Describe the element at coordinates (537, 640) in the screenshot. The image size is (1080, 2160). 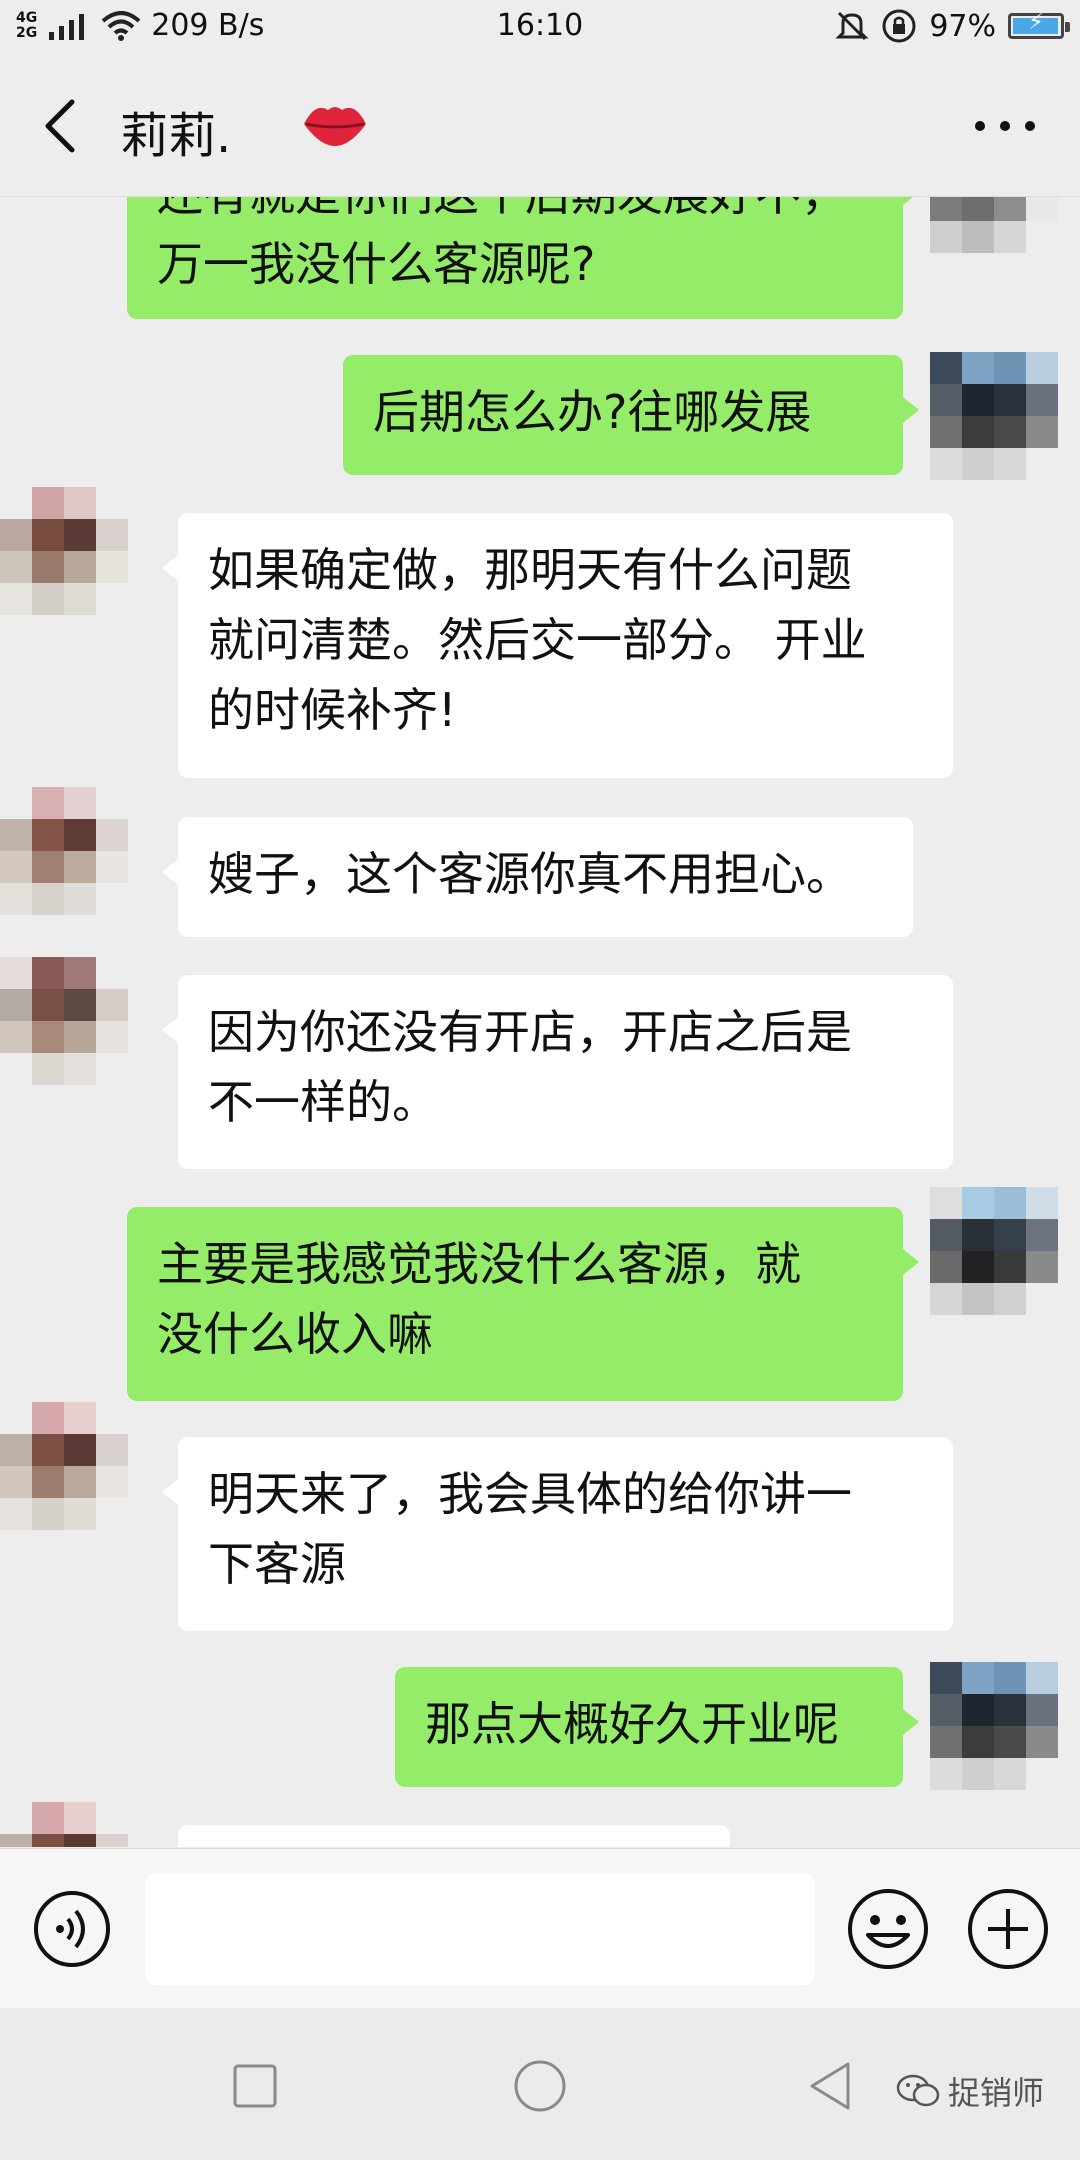
I see `message-text: 如果确定做，那明天有什么问题 就问清楚。然后交一部分。 开业 的时候补齐!` at that location.